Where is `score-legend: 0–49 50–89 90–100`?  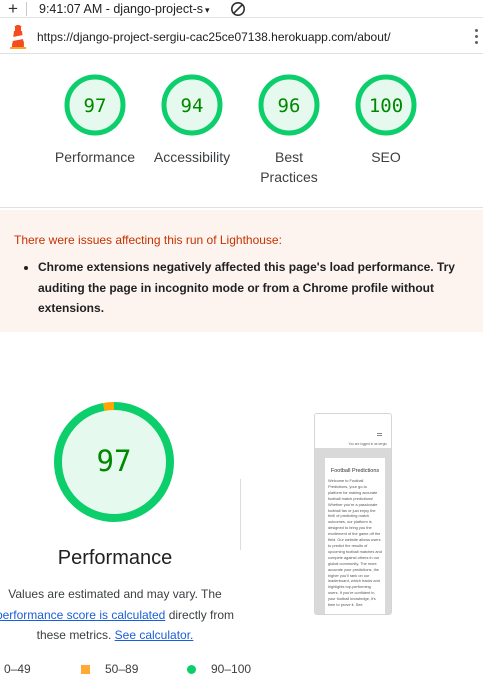 score-legend: 0–49 50–89 90–100 is located at coordinates (241, 668).